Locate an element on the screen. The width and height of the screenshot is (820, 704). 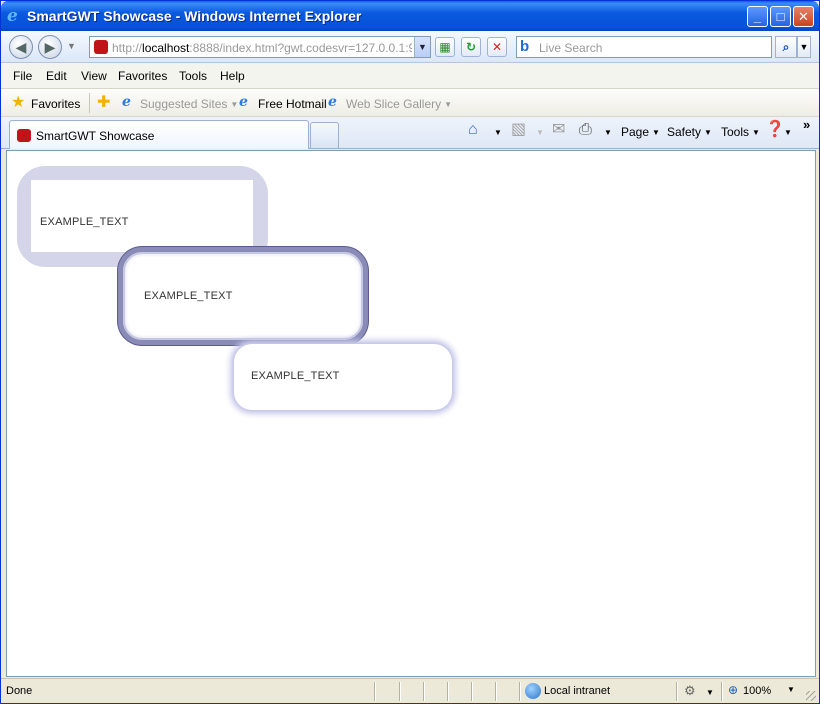
add-favorite-icon: ✚ is located at coordinates (103, 103).